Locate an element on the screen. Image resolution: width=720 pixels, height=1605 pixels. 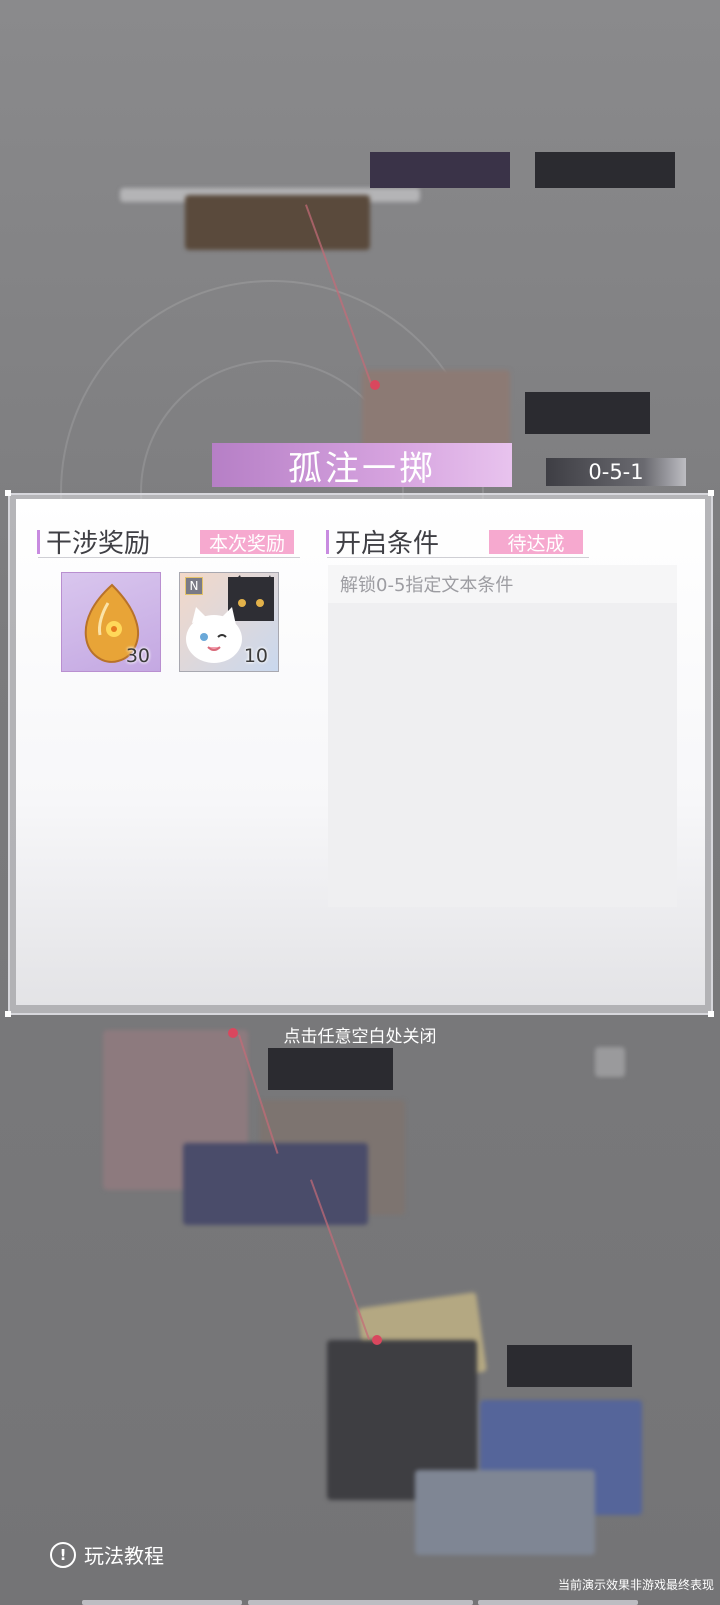
reward-item-count: 10 is located at coordinates (255, 656).